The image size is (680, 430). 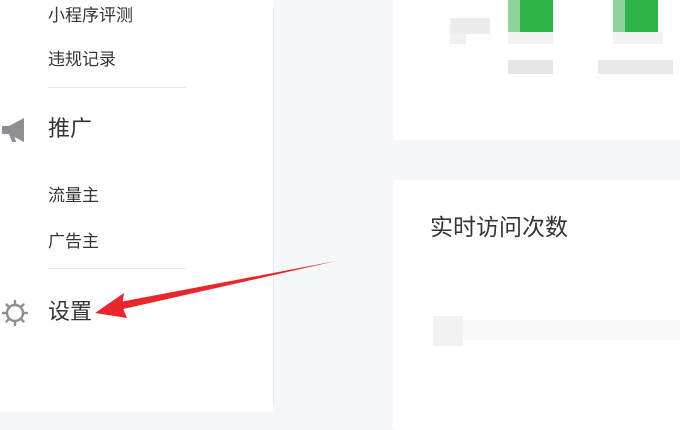 What do you see at coordinates (70, 129) in the screenshot?
I see `sidebar-category-label: 推广` at bounding box center [70, 129].